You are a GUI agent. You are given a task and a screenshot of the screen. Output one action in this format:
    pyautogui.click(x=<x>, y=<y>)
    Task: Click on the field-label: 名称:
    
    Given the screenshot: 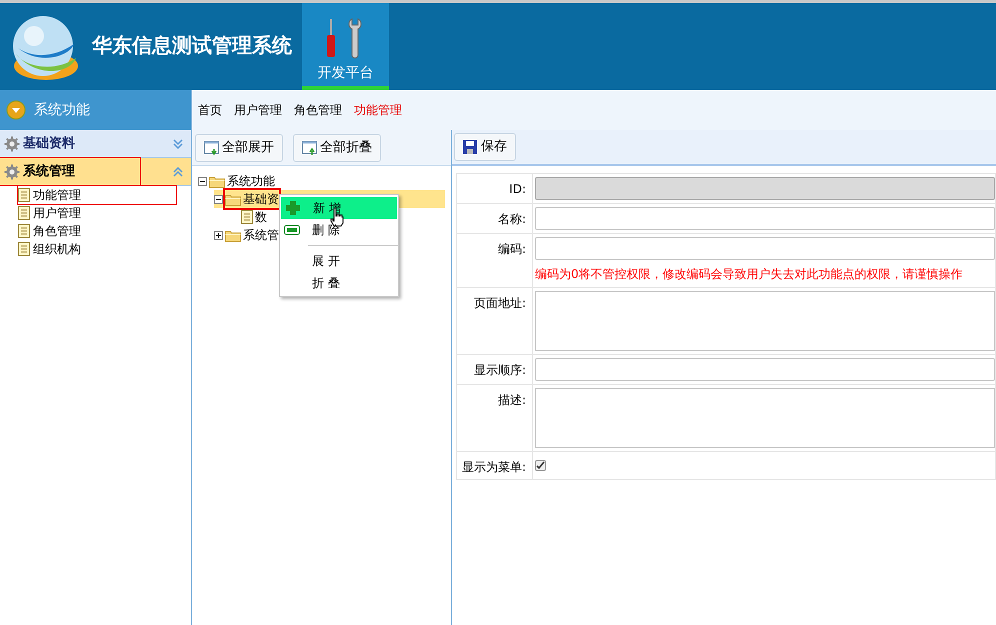 What is the action you would take?
    pyautogui.click(x=512, y=218)
    